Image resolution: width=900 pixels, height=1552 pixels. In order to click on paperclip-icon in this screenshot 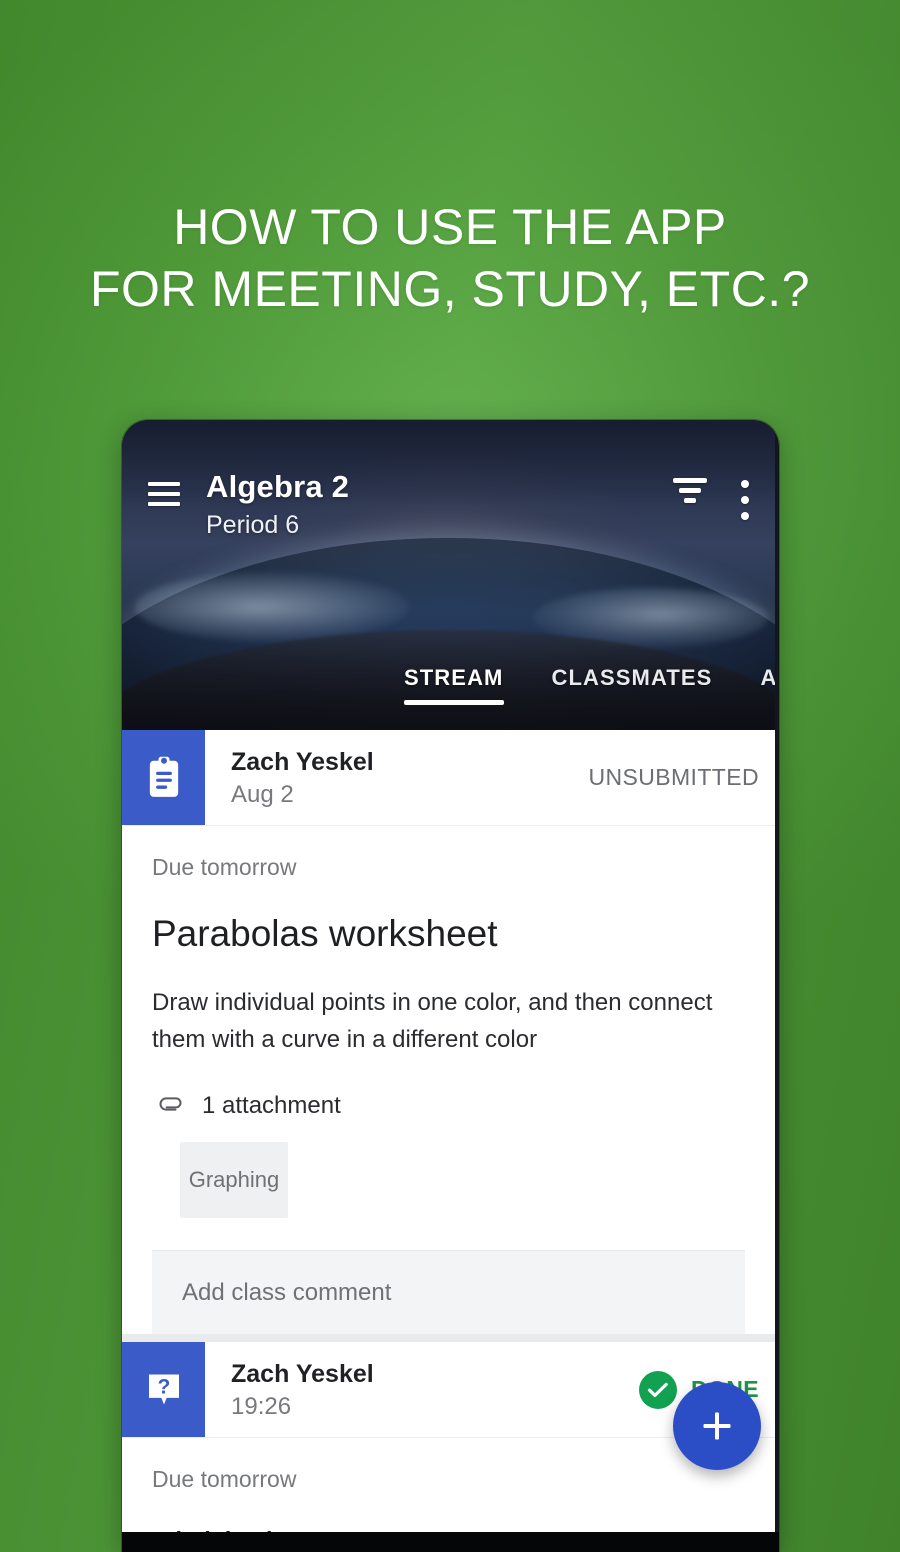, I will do `click(169, 1106)`.